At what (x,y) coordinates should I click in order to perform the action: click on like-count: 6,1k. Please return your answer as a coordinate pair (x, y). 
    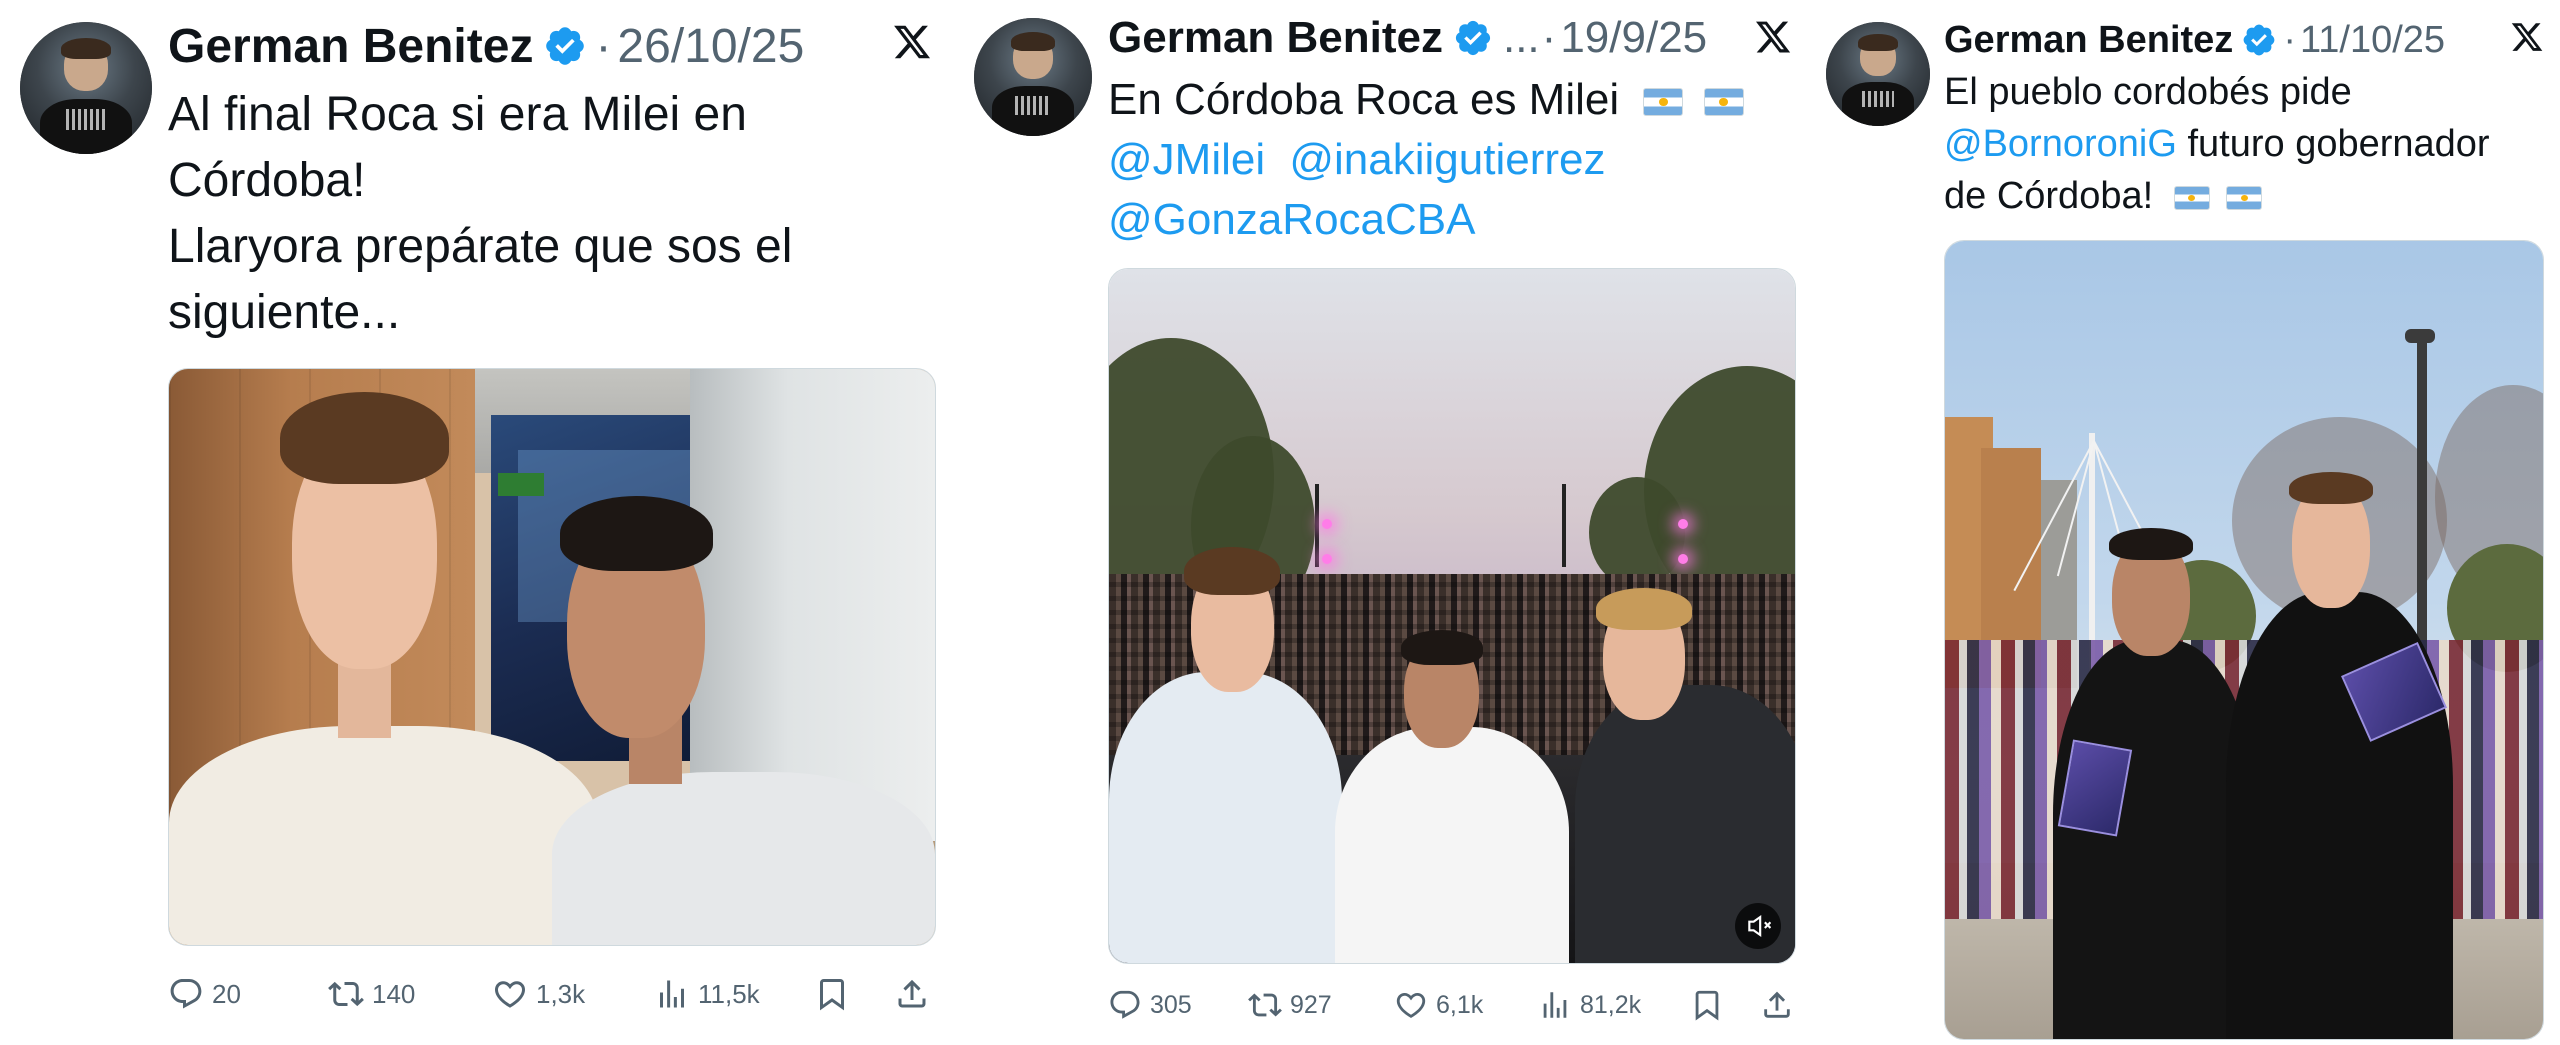
    Looking at the image, I should click on (1460, 1004).